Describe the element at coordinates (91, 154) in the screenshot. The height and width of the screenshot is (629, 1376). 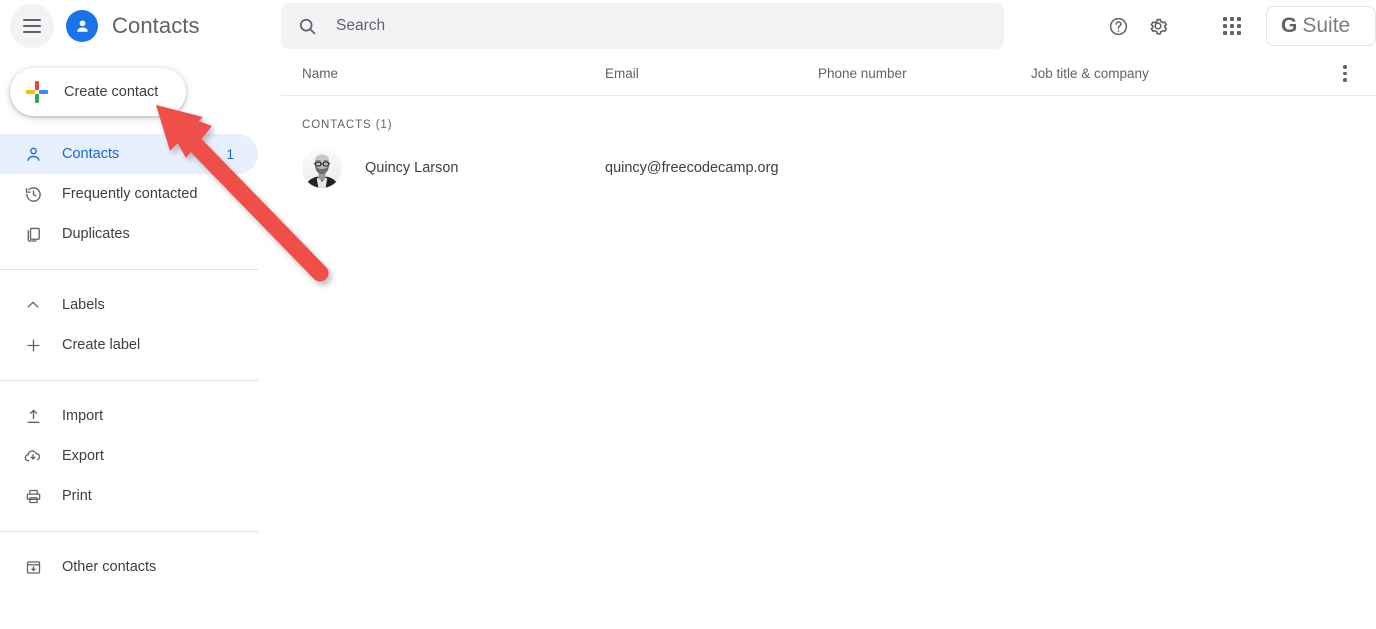
I see `sidebar-item-label: Contacts` at that location.